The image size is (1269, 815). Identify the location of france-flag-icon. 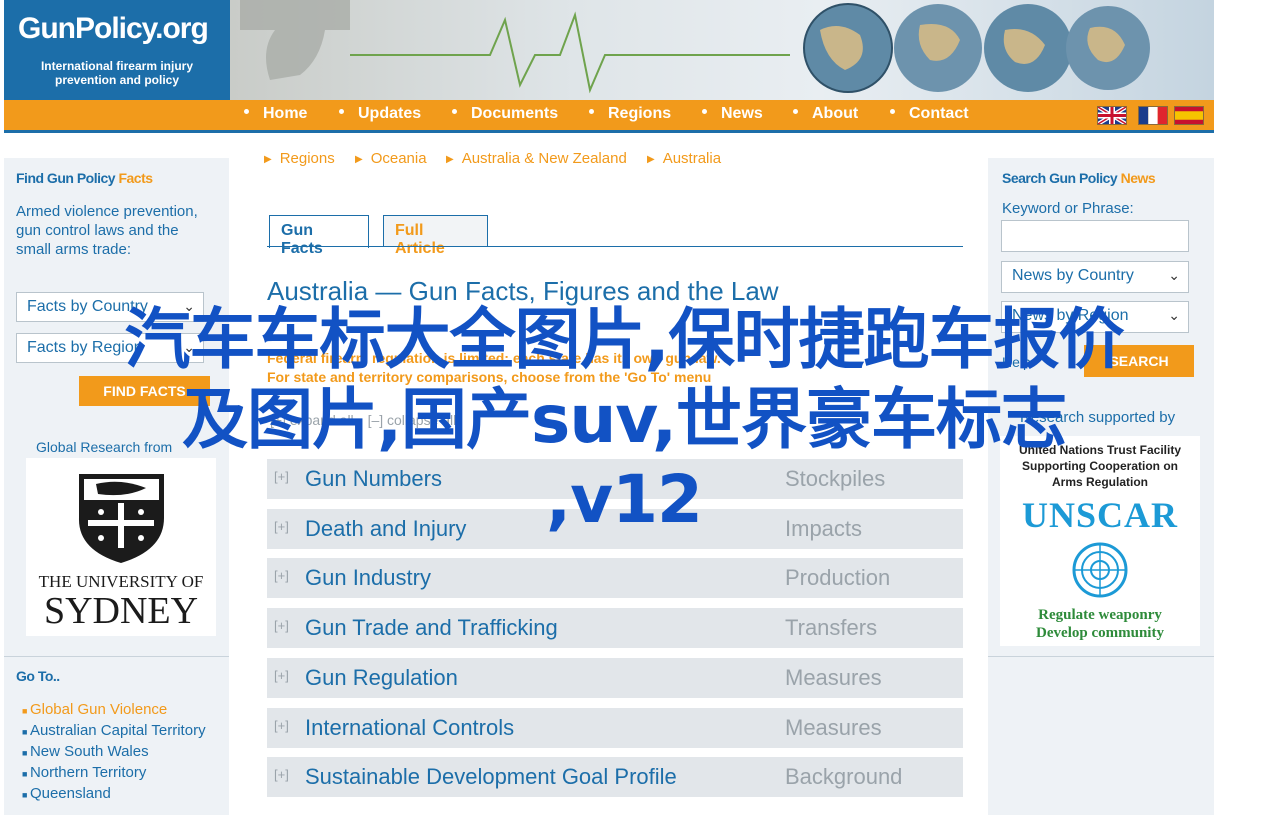
(1153, 115).